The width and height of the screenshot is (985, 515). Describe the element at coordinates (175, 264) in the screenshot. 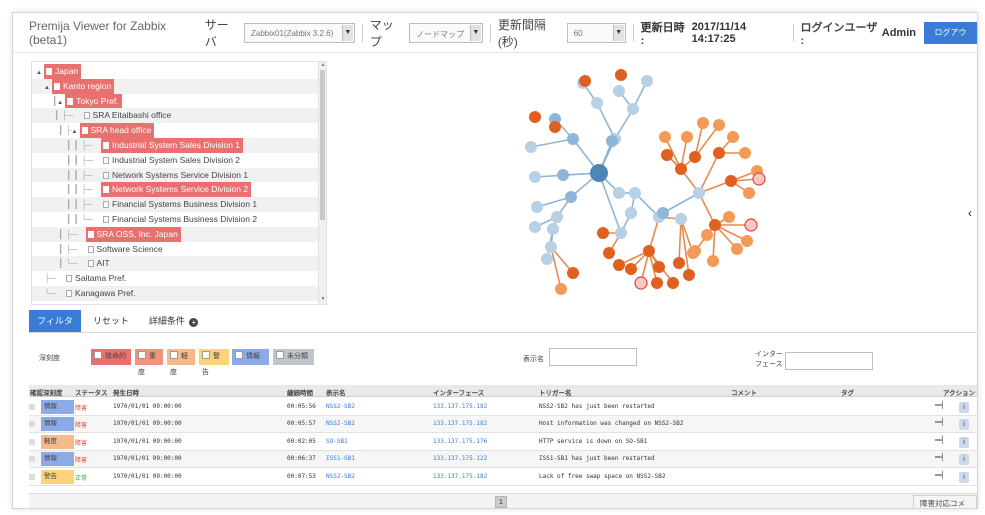

I see `tree-row: ┃ └─ AIT` at that location.